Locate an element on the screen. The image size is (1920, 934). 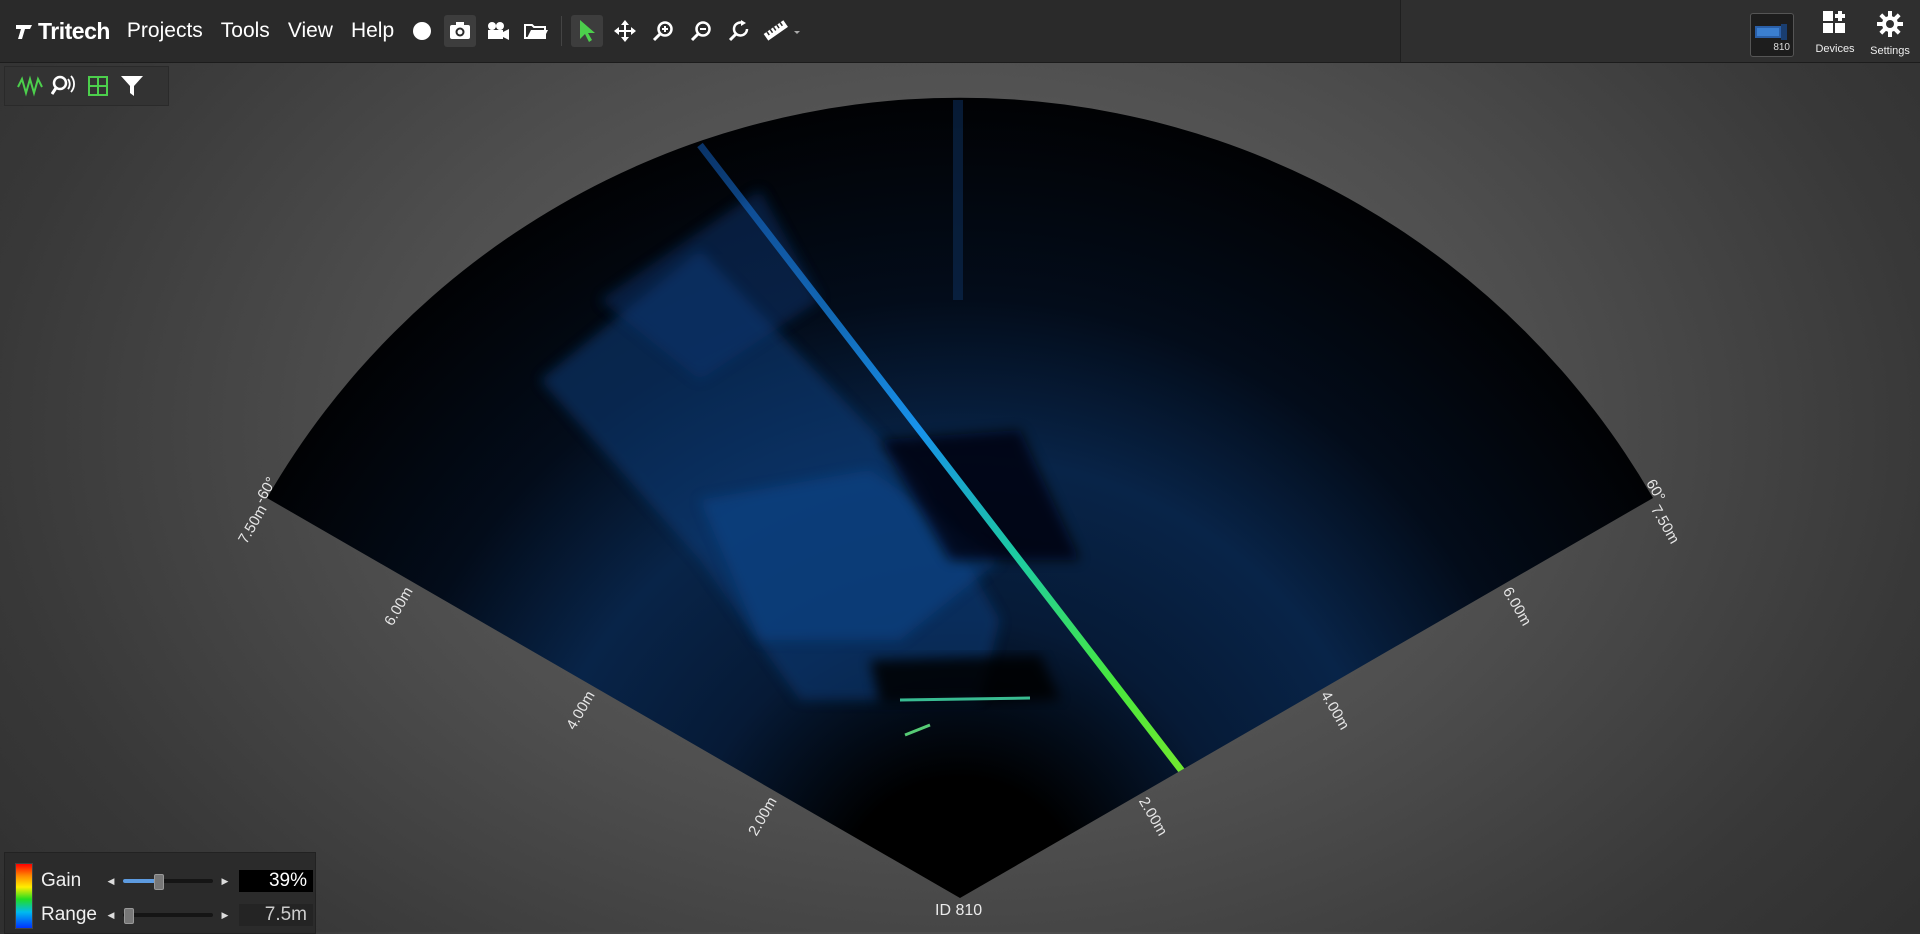
filter-icon is located at coordinates (132, 86).